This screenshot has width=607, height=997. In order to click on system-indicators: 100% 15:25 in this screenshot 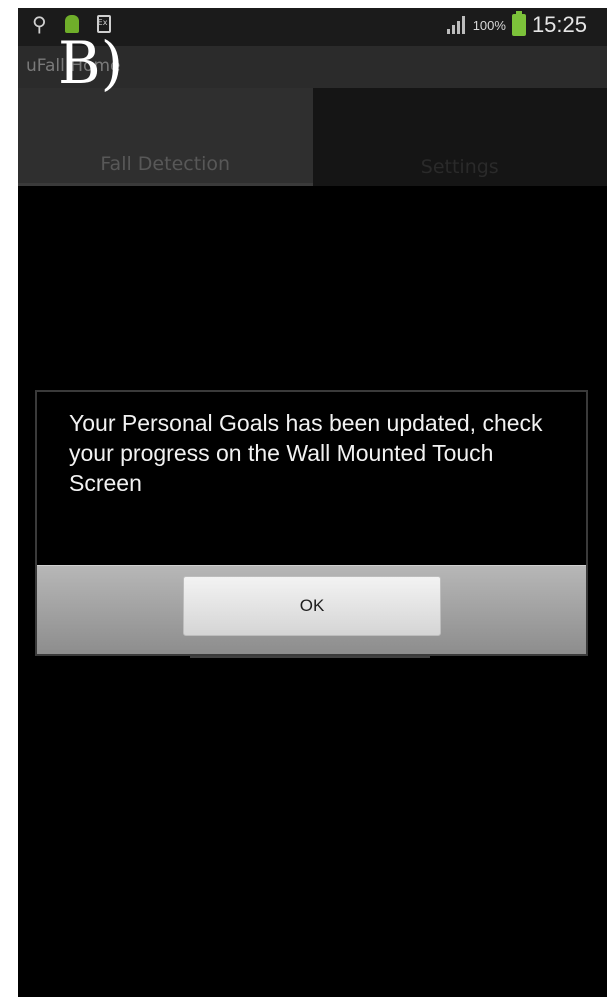, I will do `click(516, 24)`.